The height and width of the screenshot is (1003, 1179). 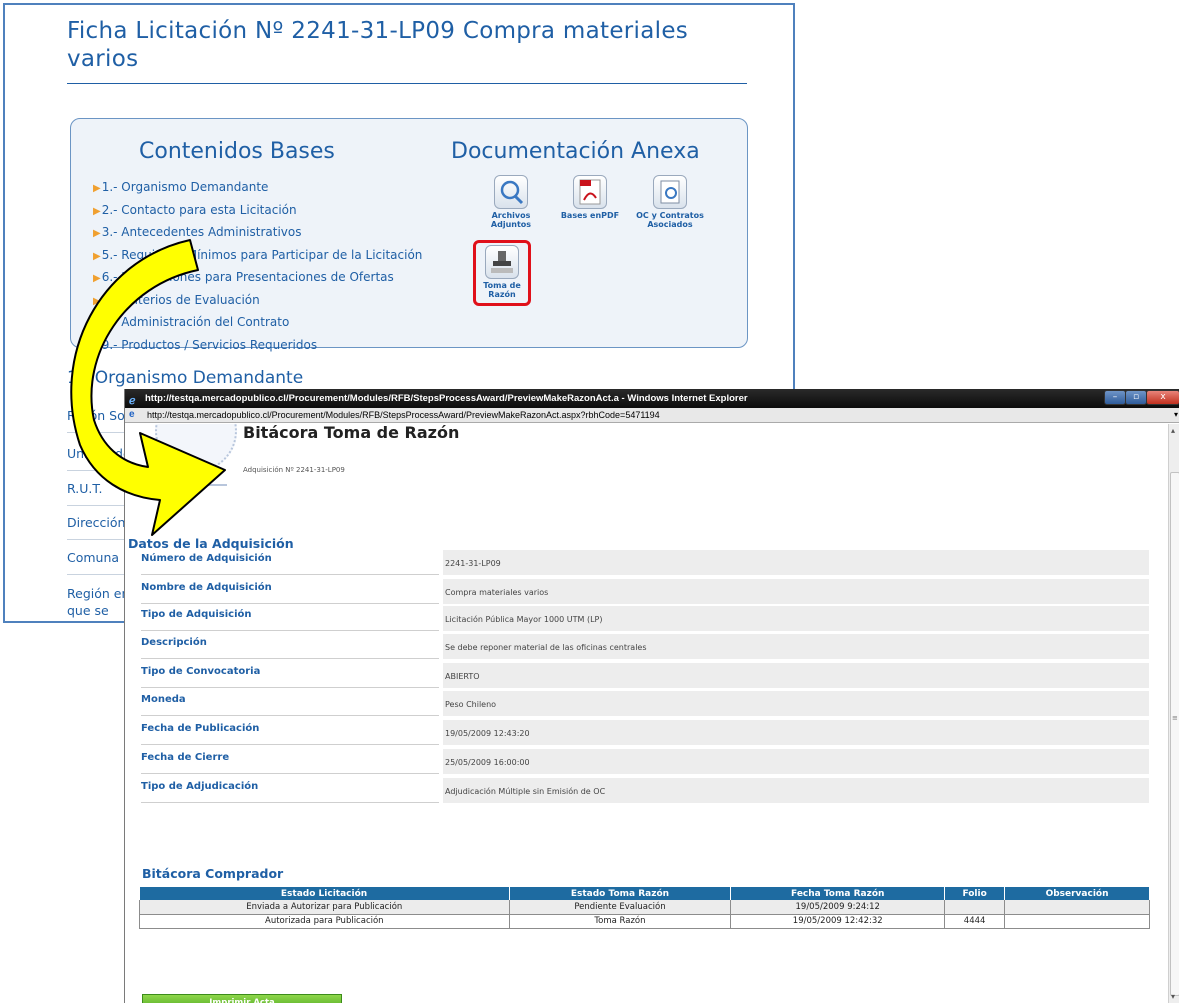 What do you see at coordinates (93, 557) in the screenshot?
I see `field-label: Comuna` at bounding box center [93, 557].